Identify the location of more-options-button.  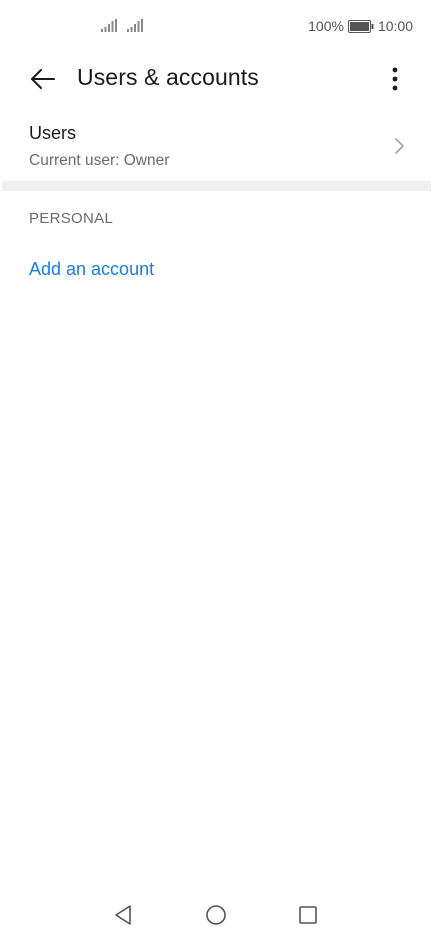
(395, 79).